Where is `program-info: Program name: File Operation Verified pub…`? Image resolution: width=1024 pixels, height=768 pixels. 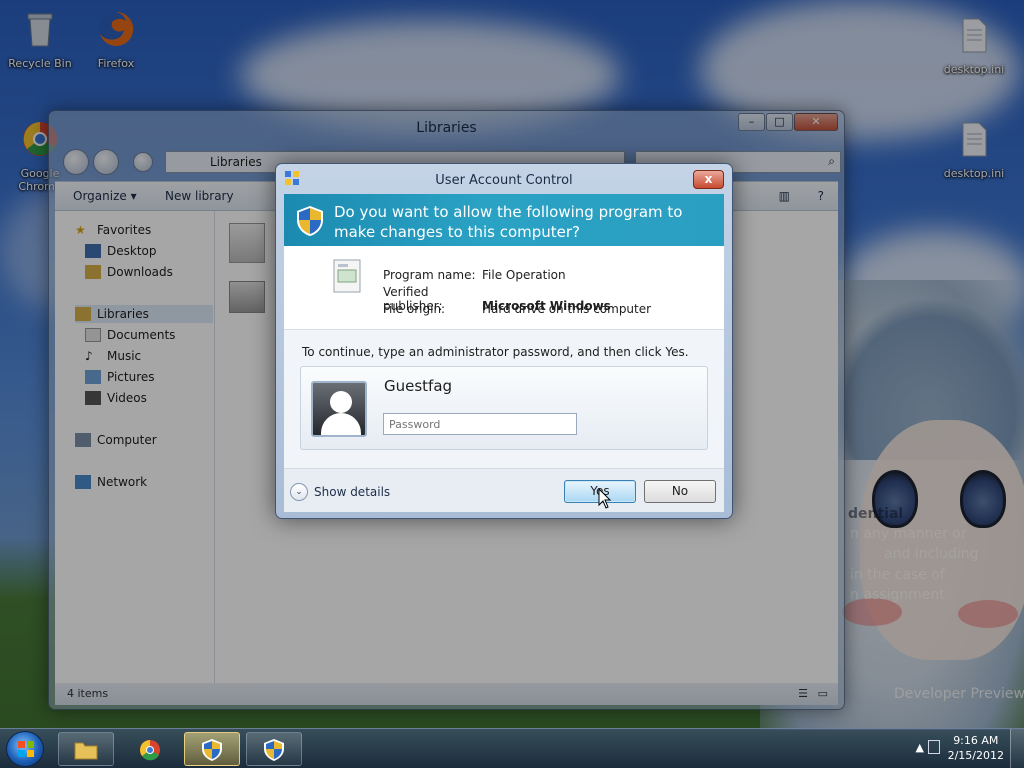
program-info: Program name: File Operation Verified pub… is located at coordinates (504, 288).